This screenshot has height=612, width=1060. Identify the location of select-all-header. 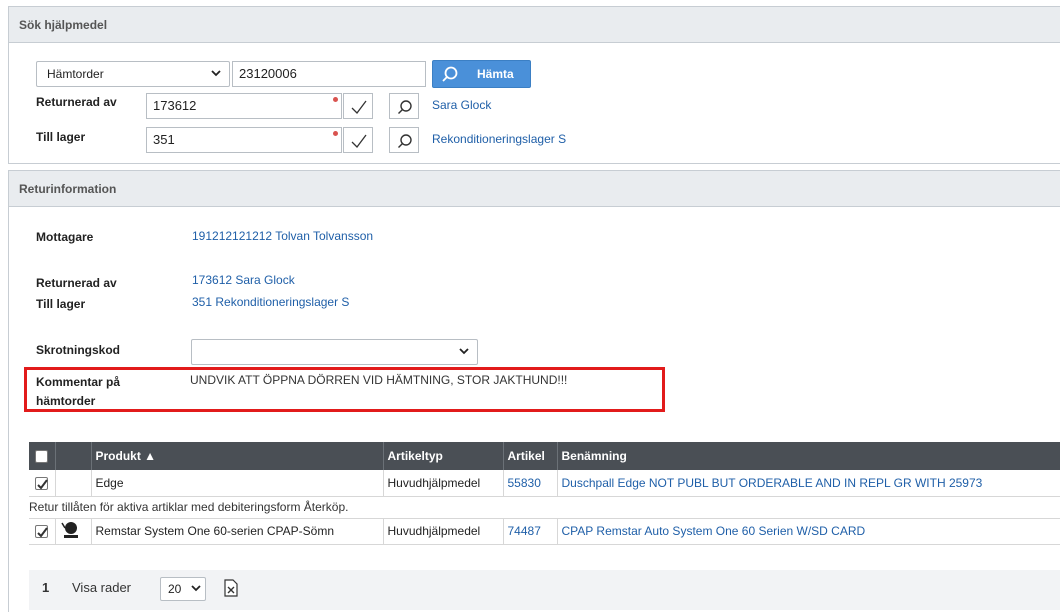
(42, 456).